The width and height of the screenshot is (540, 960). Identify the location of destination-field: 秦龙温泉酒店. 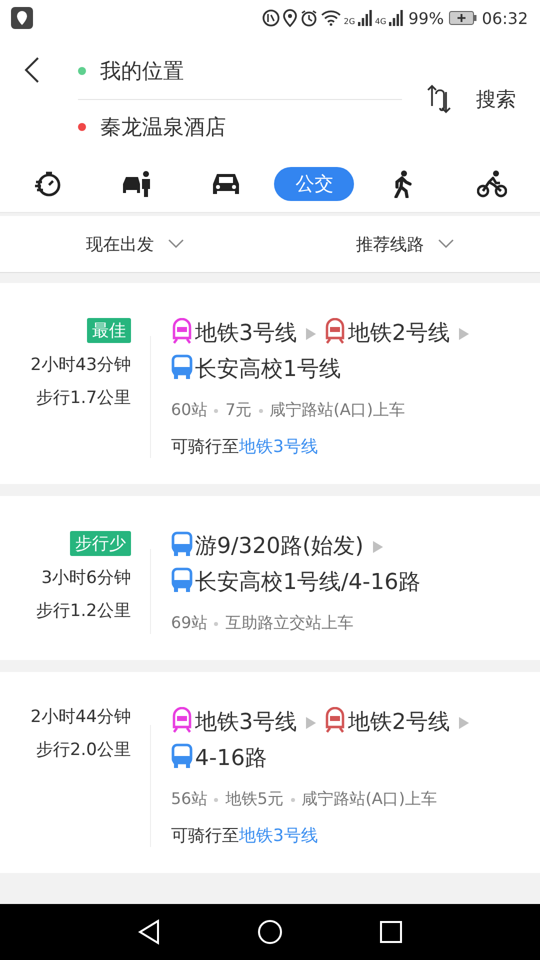
(163, 127).